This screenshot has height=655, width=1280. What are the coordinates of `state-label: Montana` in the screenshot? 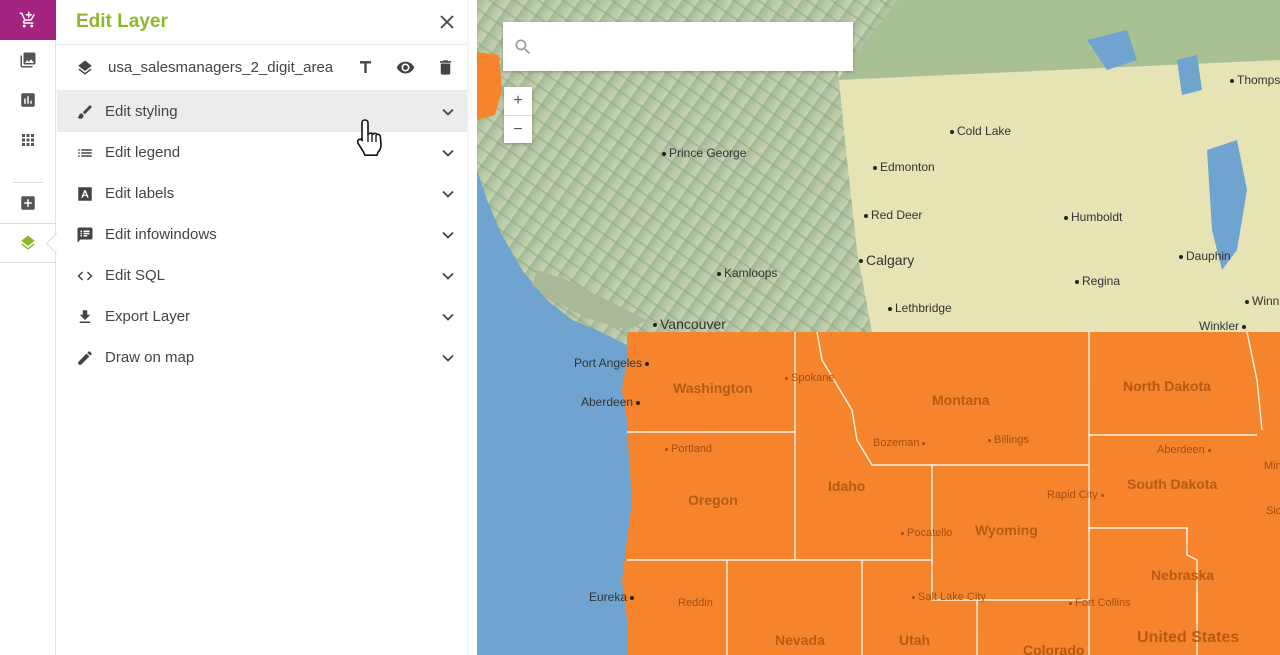 It's located at (961, 400).